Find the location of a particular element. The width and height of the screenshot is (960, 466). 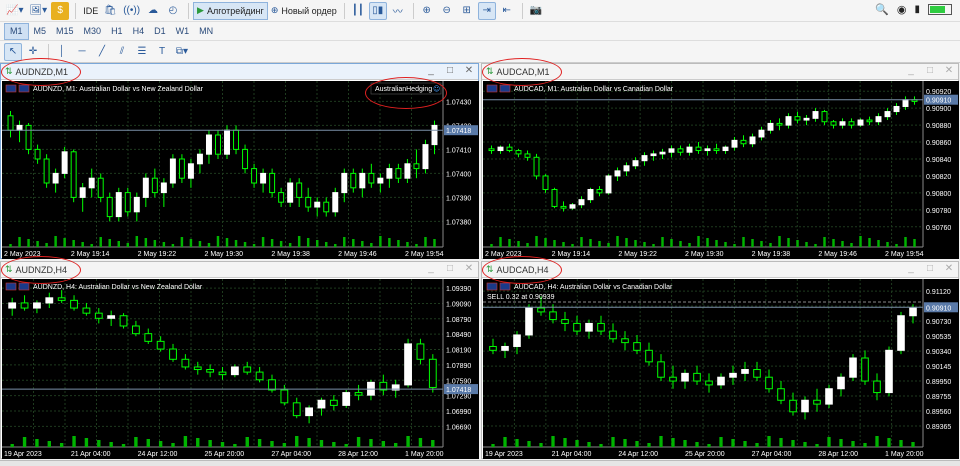

auto-scroll-icon: ⇥ is located at coordinates (486, 10).